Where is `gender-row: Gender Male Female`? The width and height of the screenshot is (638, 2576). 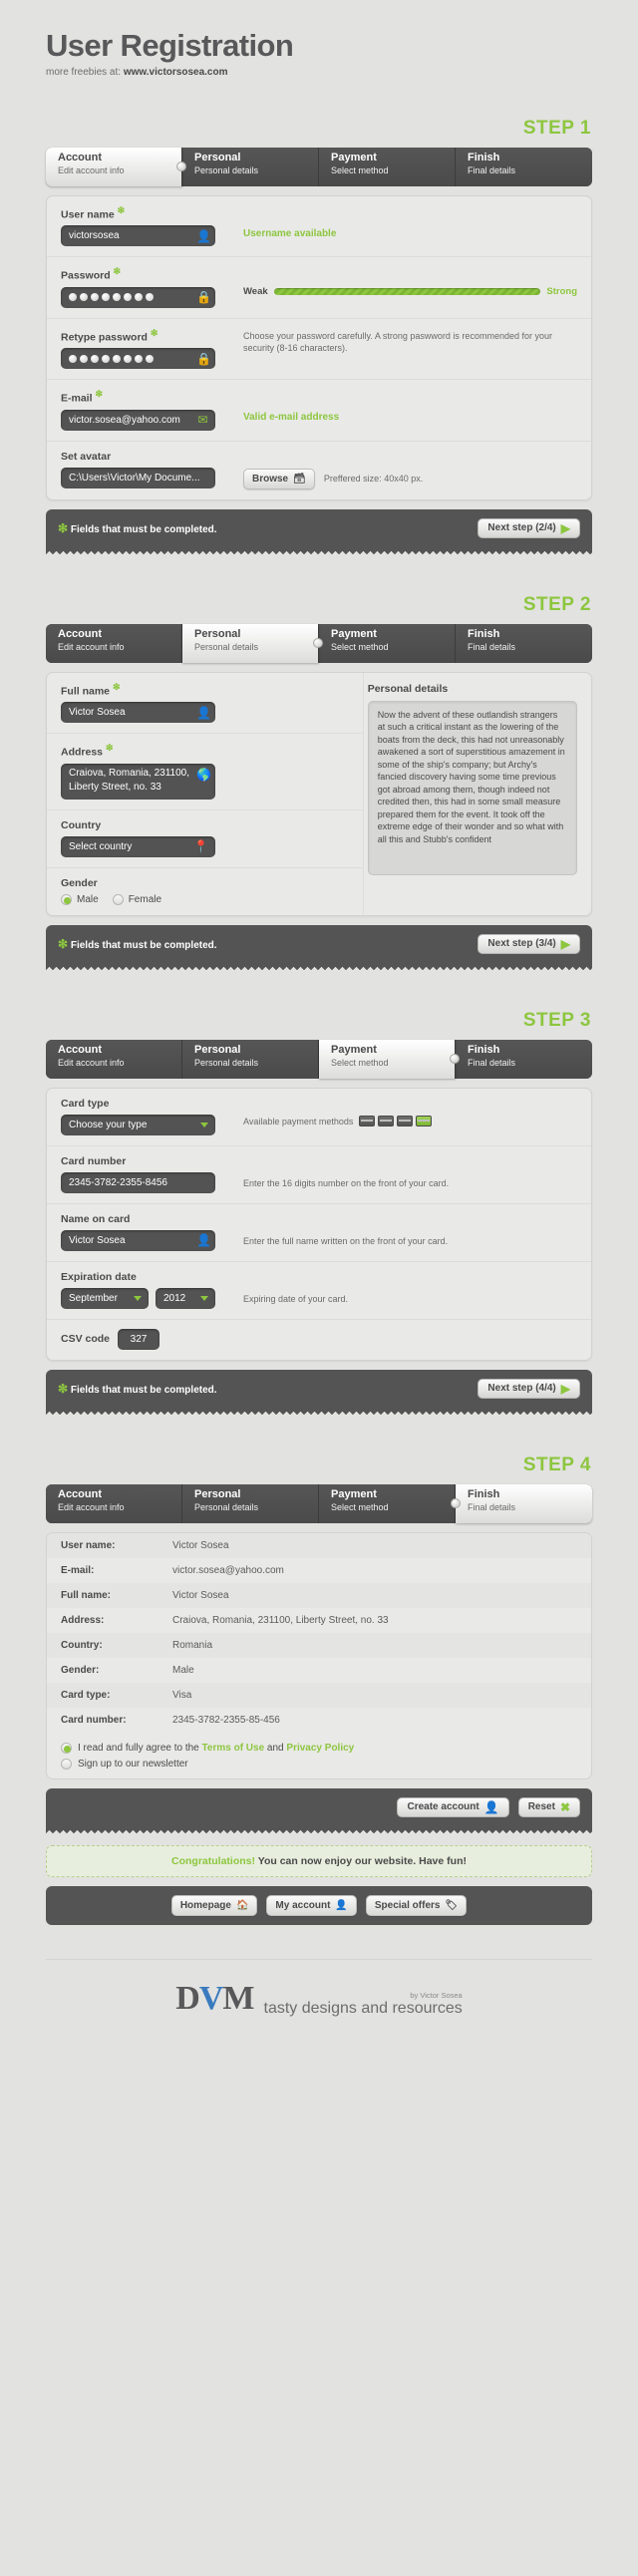
gender-row: Gender Male Female is located at coordinates (205, 891).